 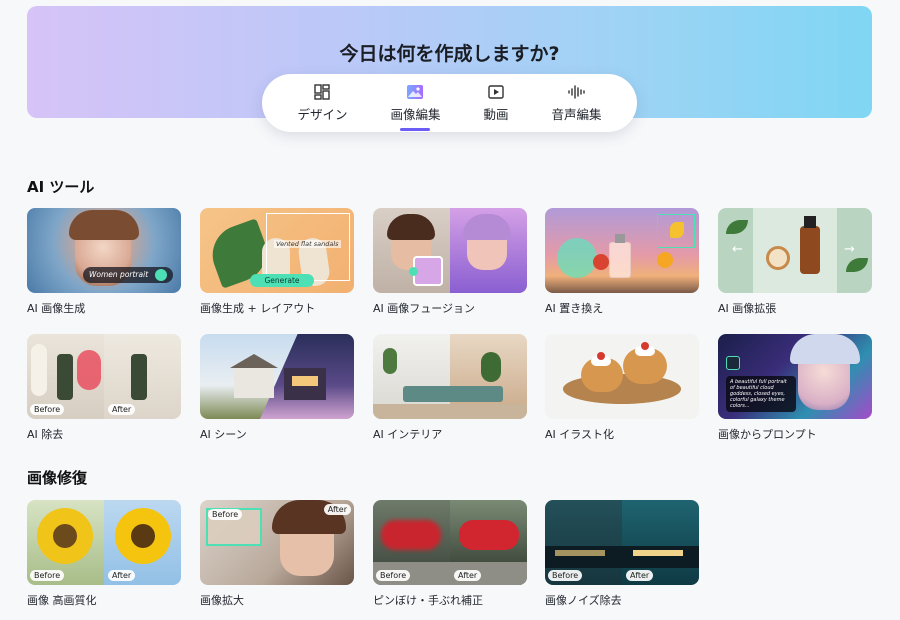 I want to click on card-label: AI インテリア, so click(x=408, y=434).